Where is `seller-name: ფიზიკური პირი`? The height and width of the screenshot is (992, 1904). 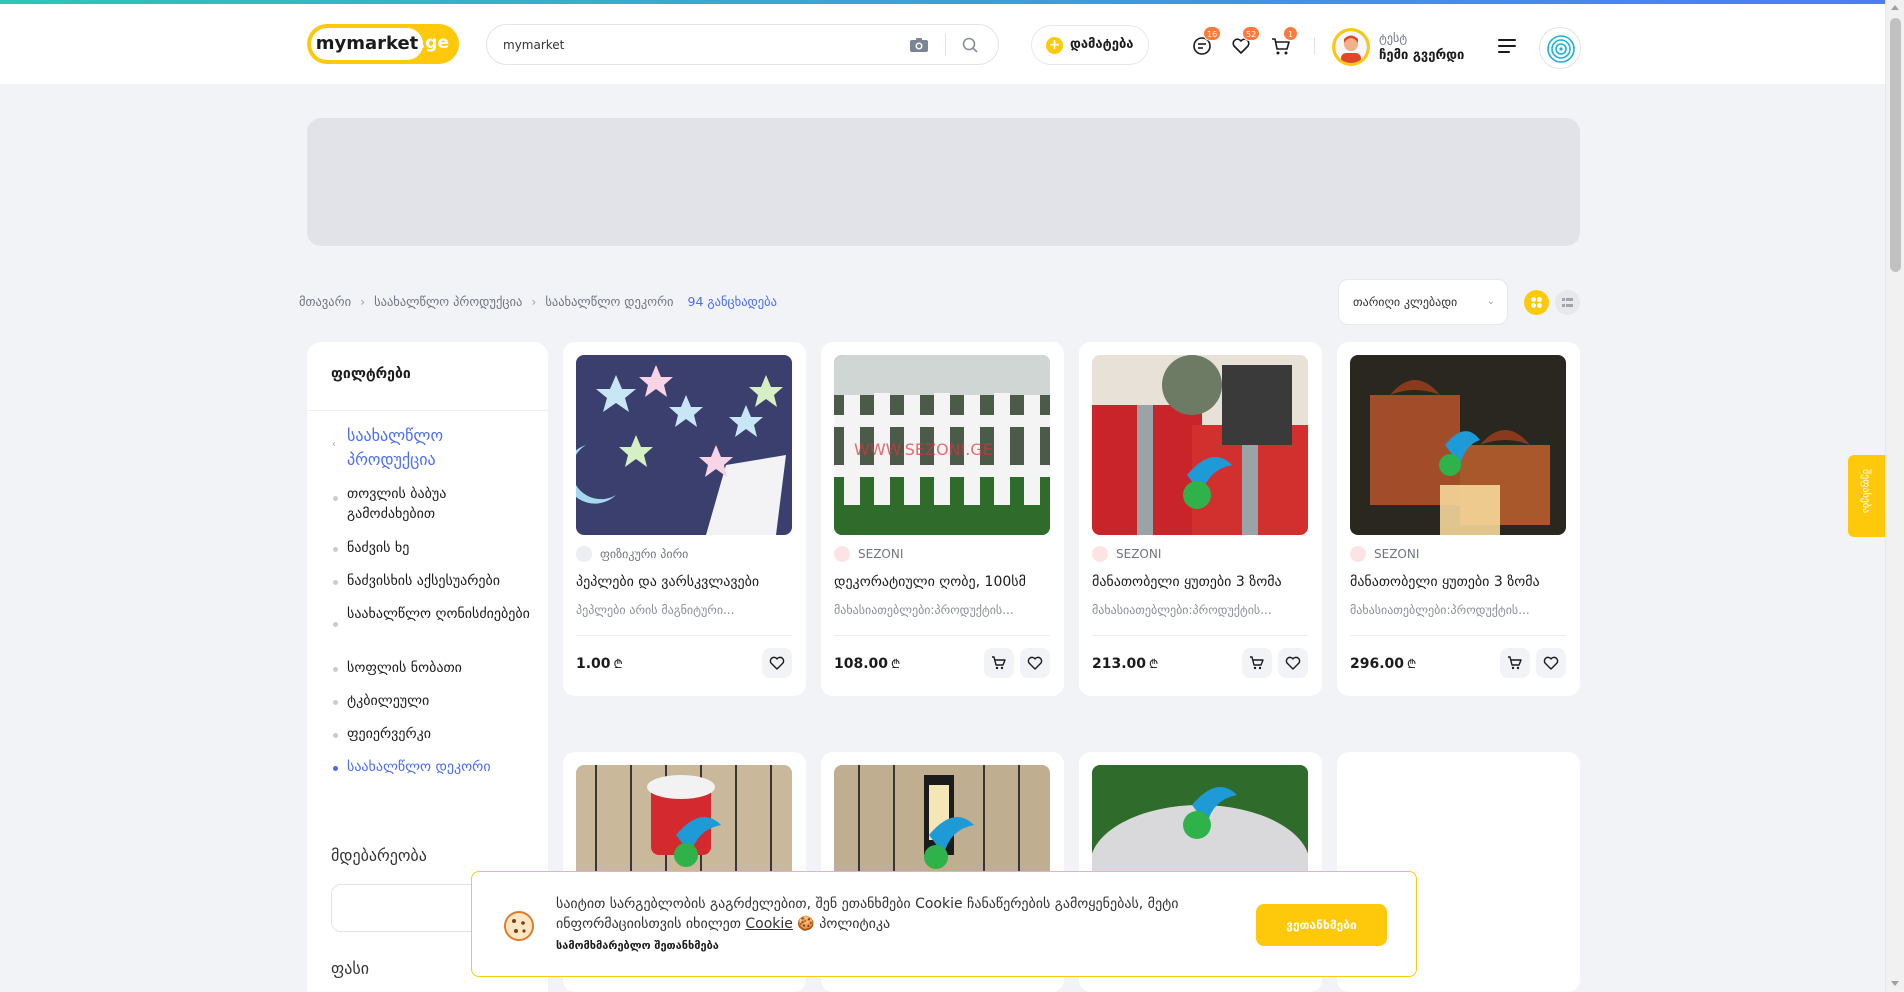
seller-name: ფიზიკური პირი is located at coordinates (632, 554).